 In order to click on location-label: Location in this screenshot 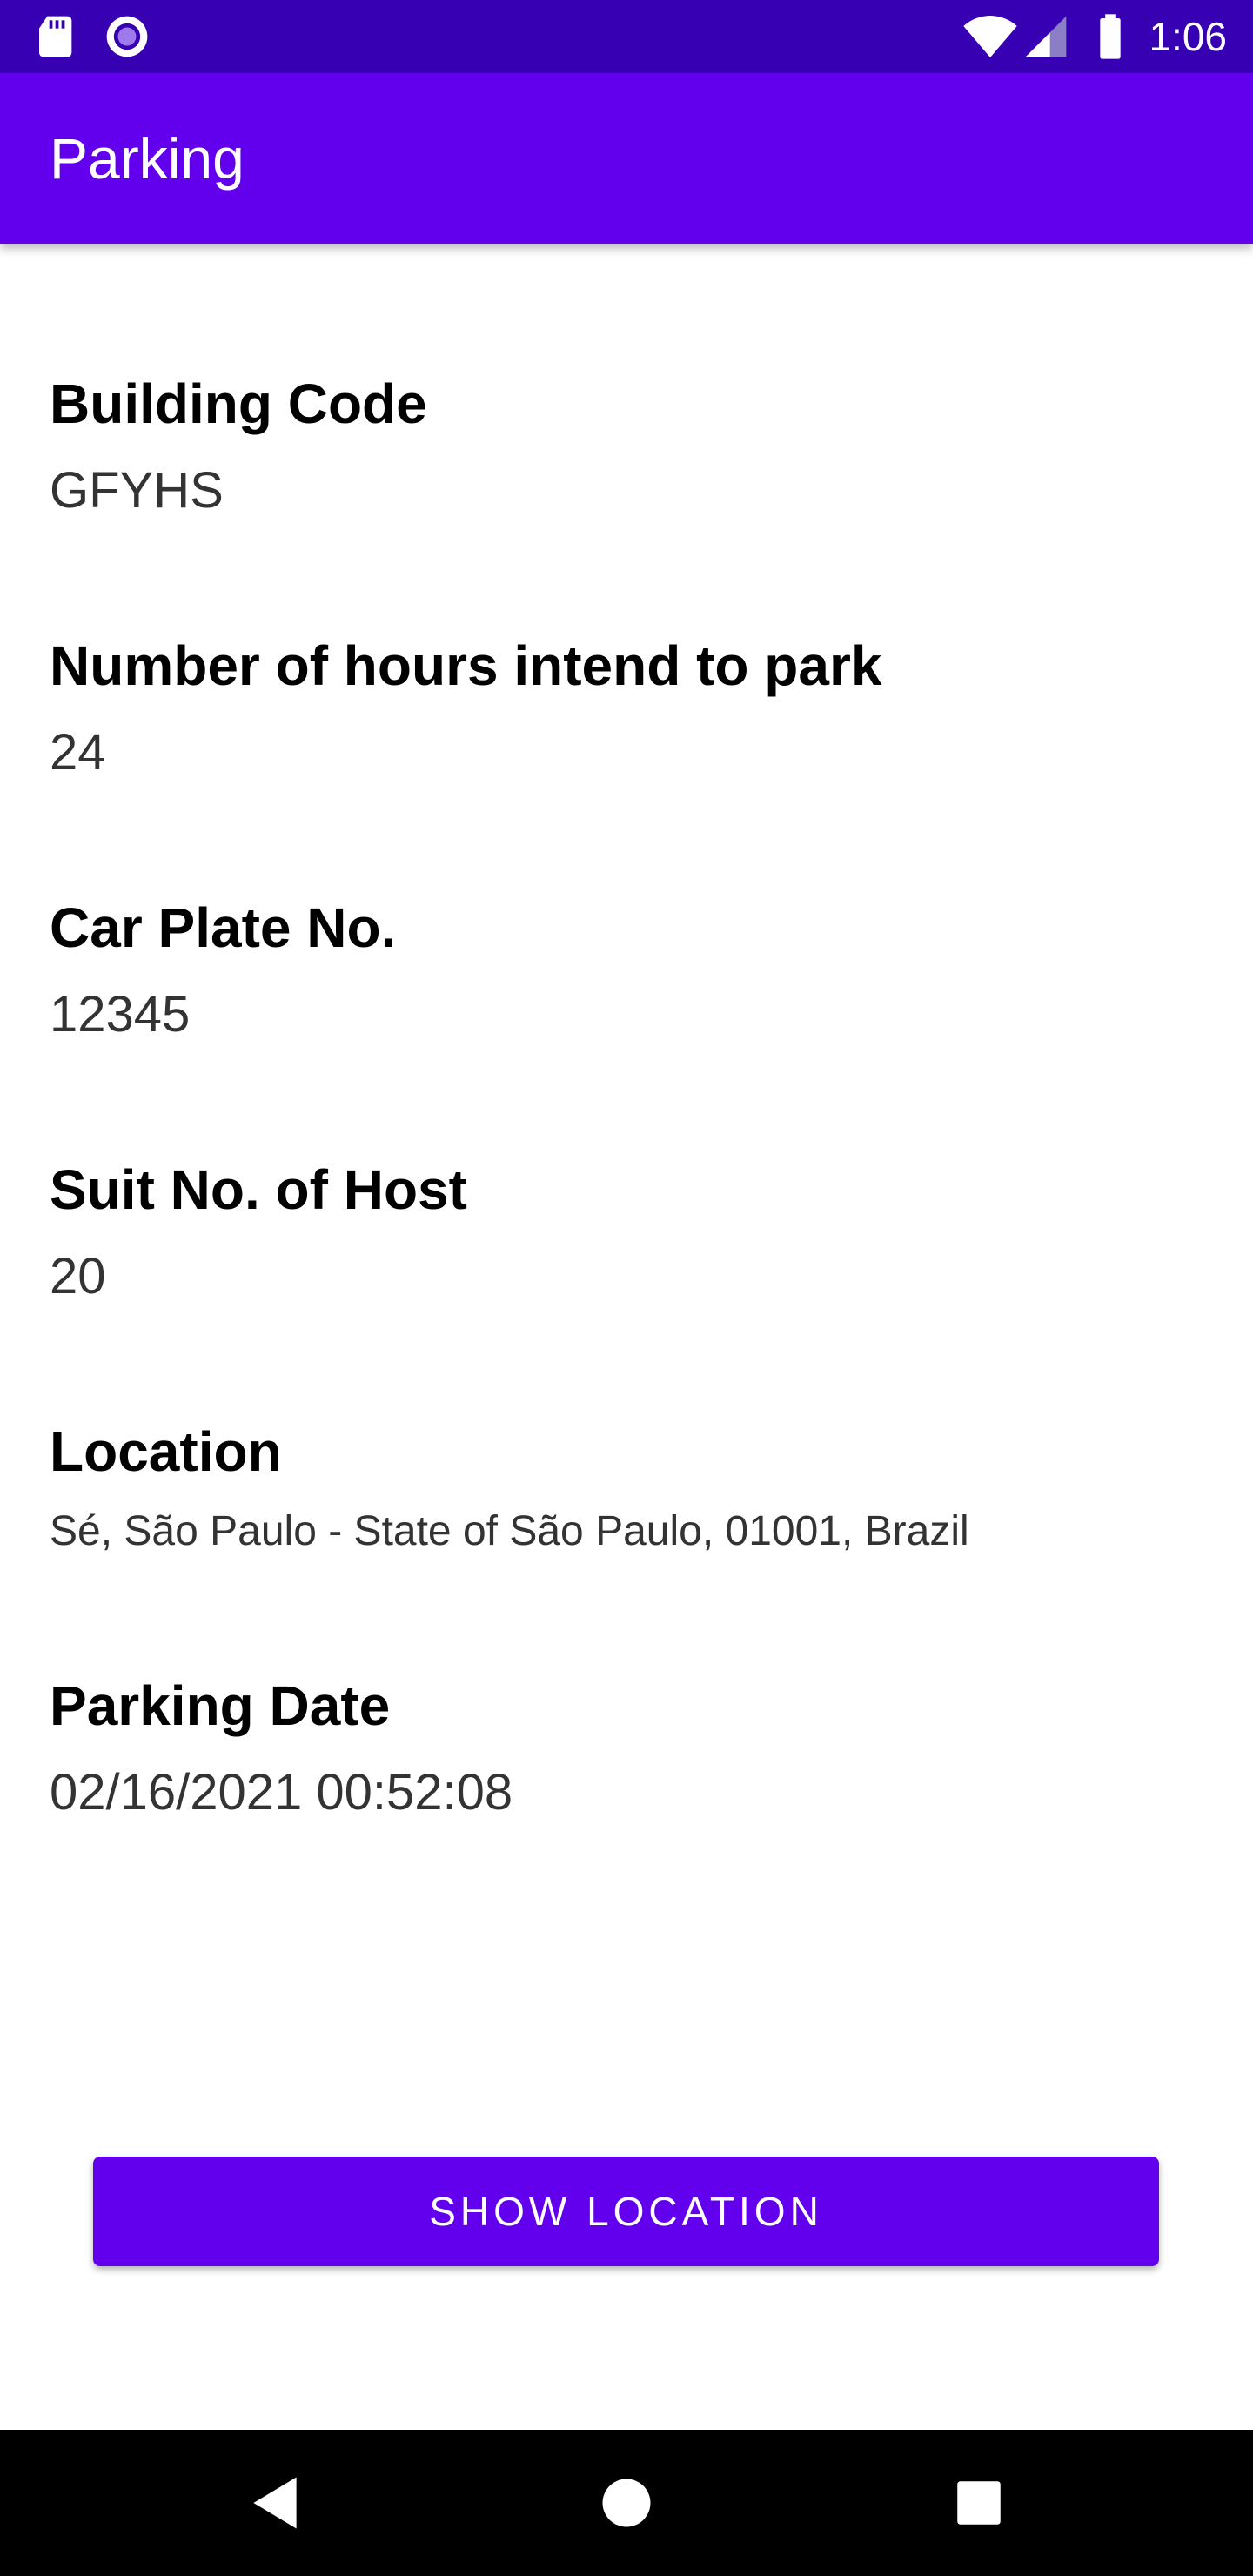, I will do `click(166, 1451)`.